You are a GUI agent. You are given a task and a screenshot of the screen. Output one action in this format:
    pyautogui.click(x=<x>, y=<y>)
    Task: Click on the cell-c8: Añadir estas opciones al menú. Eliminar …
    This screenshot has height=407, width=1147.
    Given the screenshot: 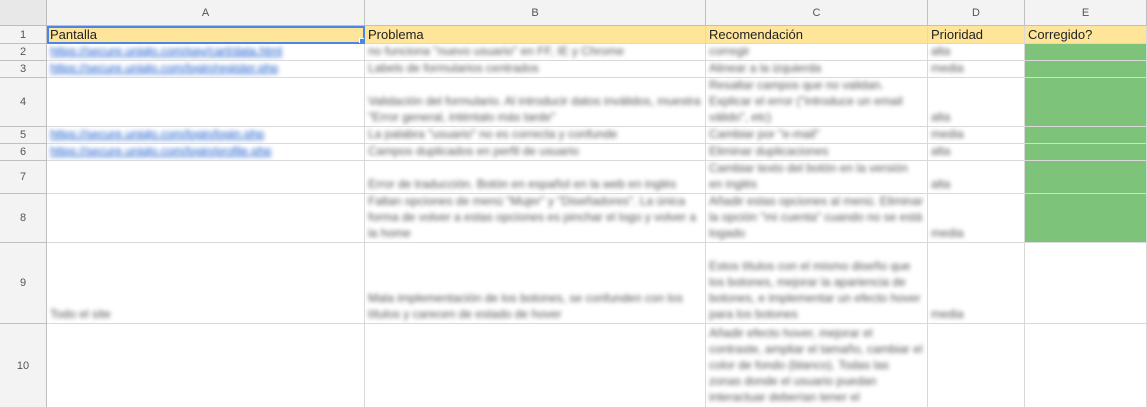 What is the action you would take?
    pyautogui.click(x=817, y=218)
    